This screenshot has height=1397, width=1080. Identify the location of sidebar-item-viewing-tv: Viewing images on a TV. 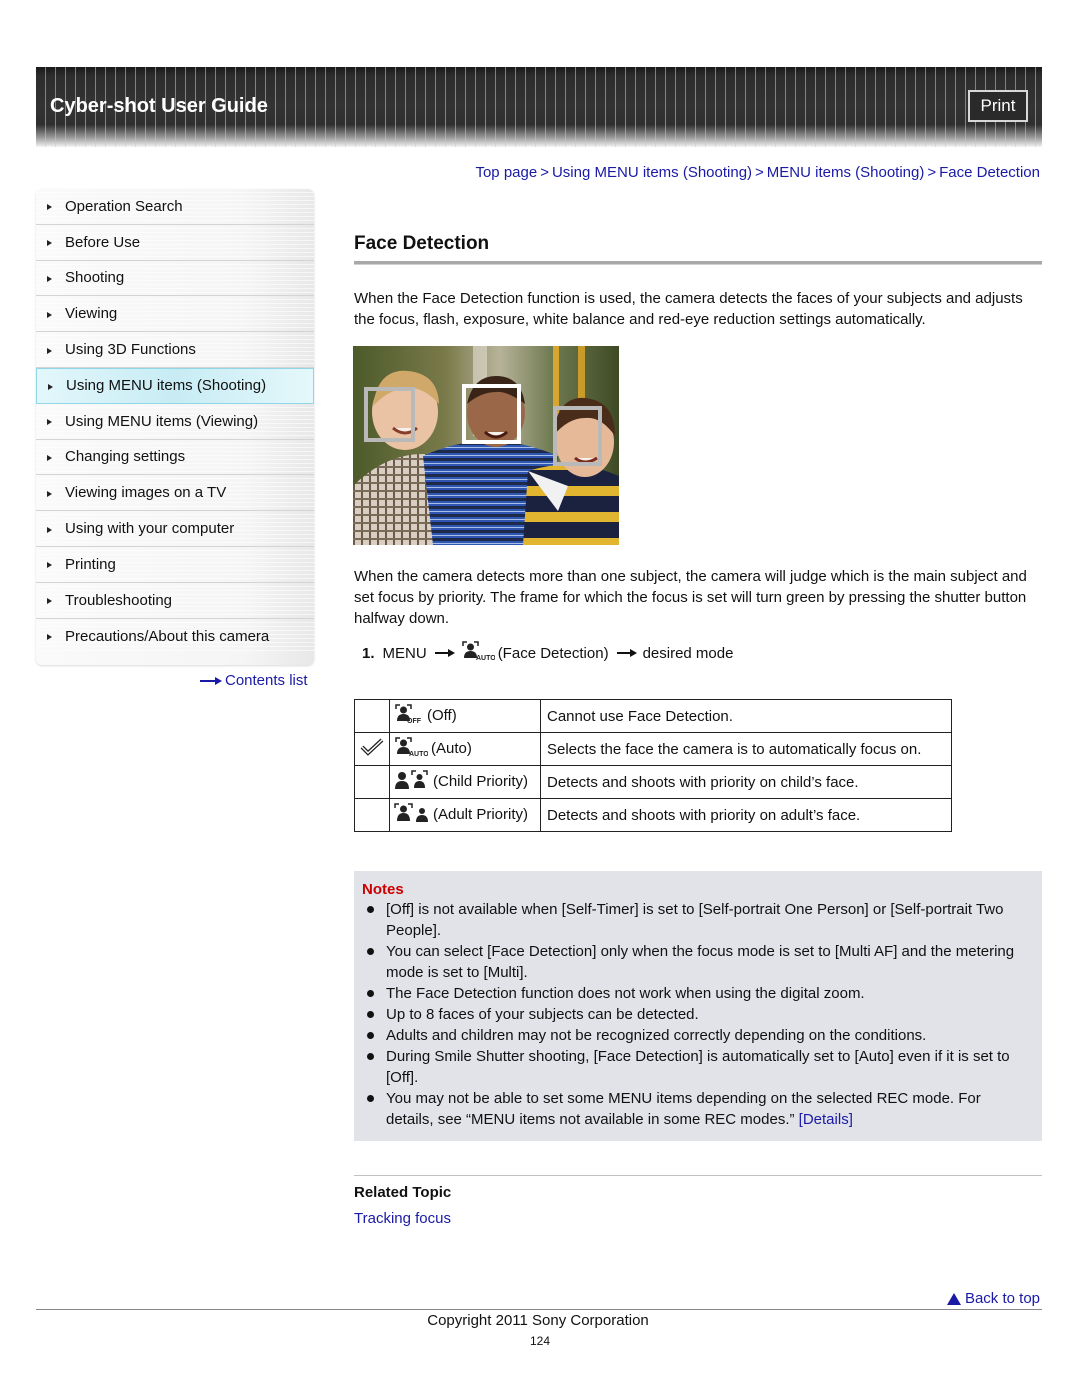
(175, 493).